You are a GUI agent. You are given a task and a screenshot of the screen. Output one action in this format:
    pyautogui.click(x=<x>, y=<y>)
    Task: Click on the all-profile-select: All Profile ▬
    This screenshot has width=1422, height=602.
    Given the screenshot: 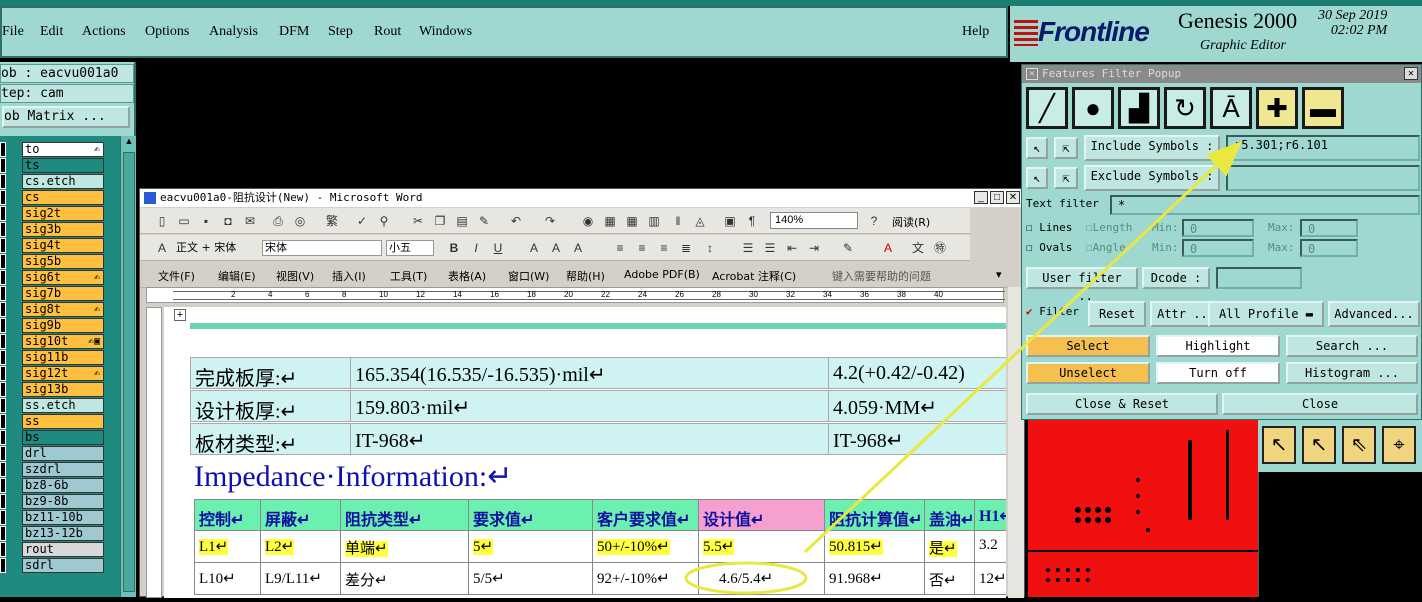 What is the action you would take?
    pyautogui.click(x=1266, y=314)
    